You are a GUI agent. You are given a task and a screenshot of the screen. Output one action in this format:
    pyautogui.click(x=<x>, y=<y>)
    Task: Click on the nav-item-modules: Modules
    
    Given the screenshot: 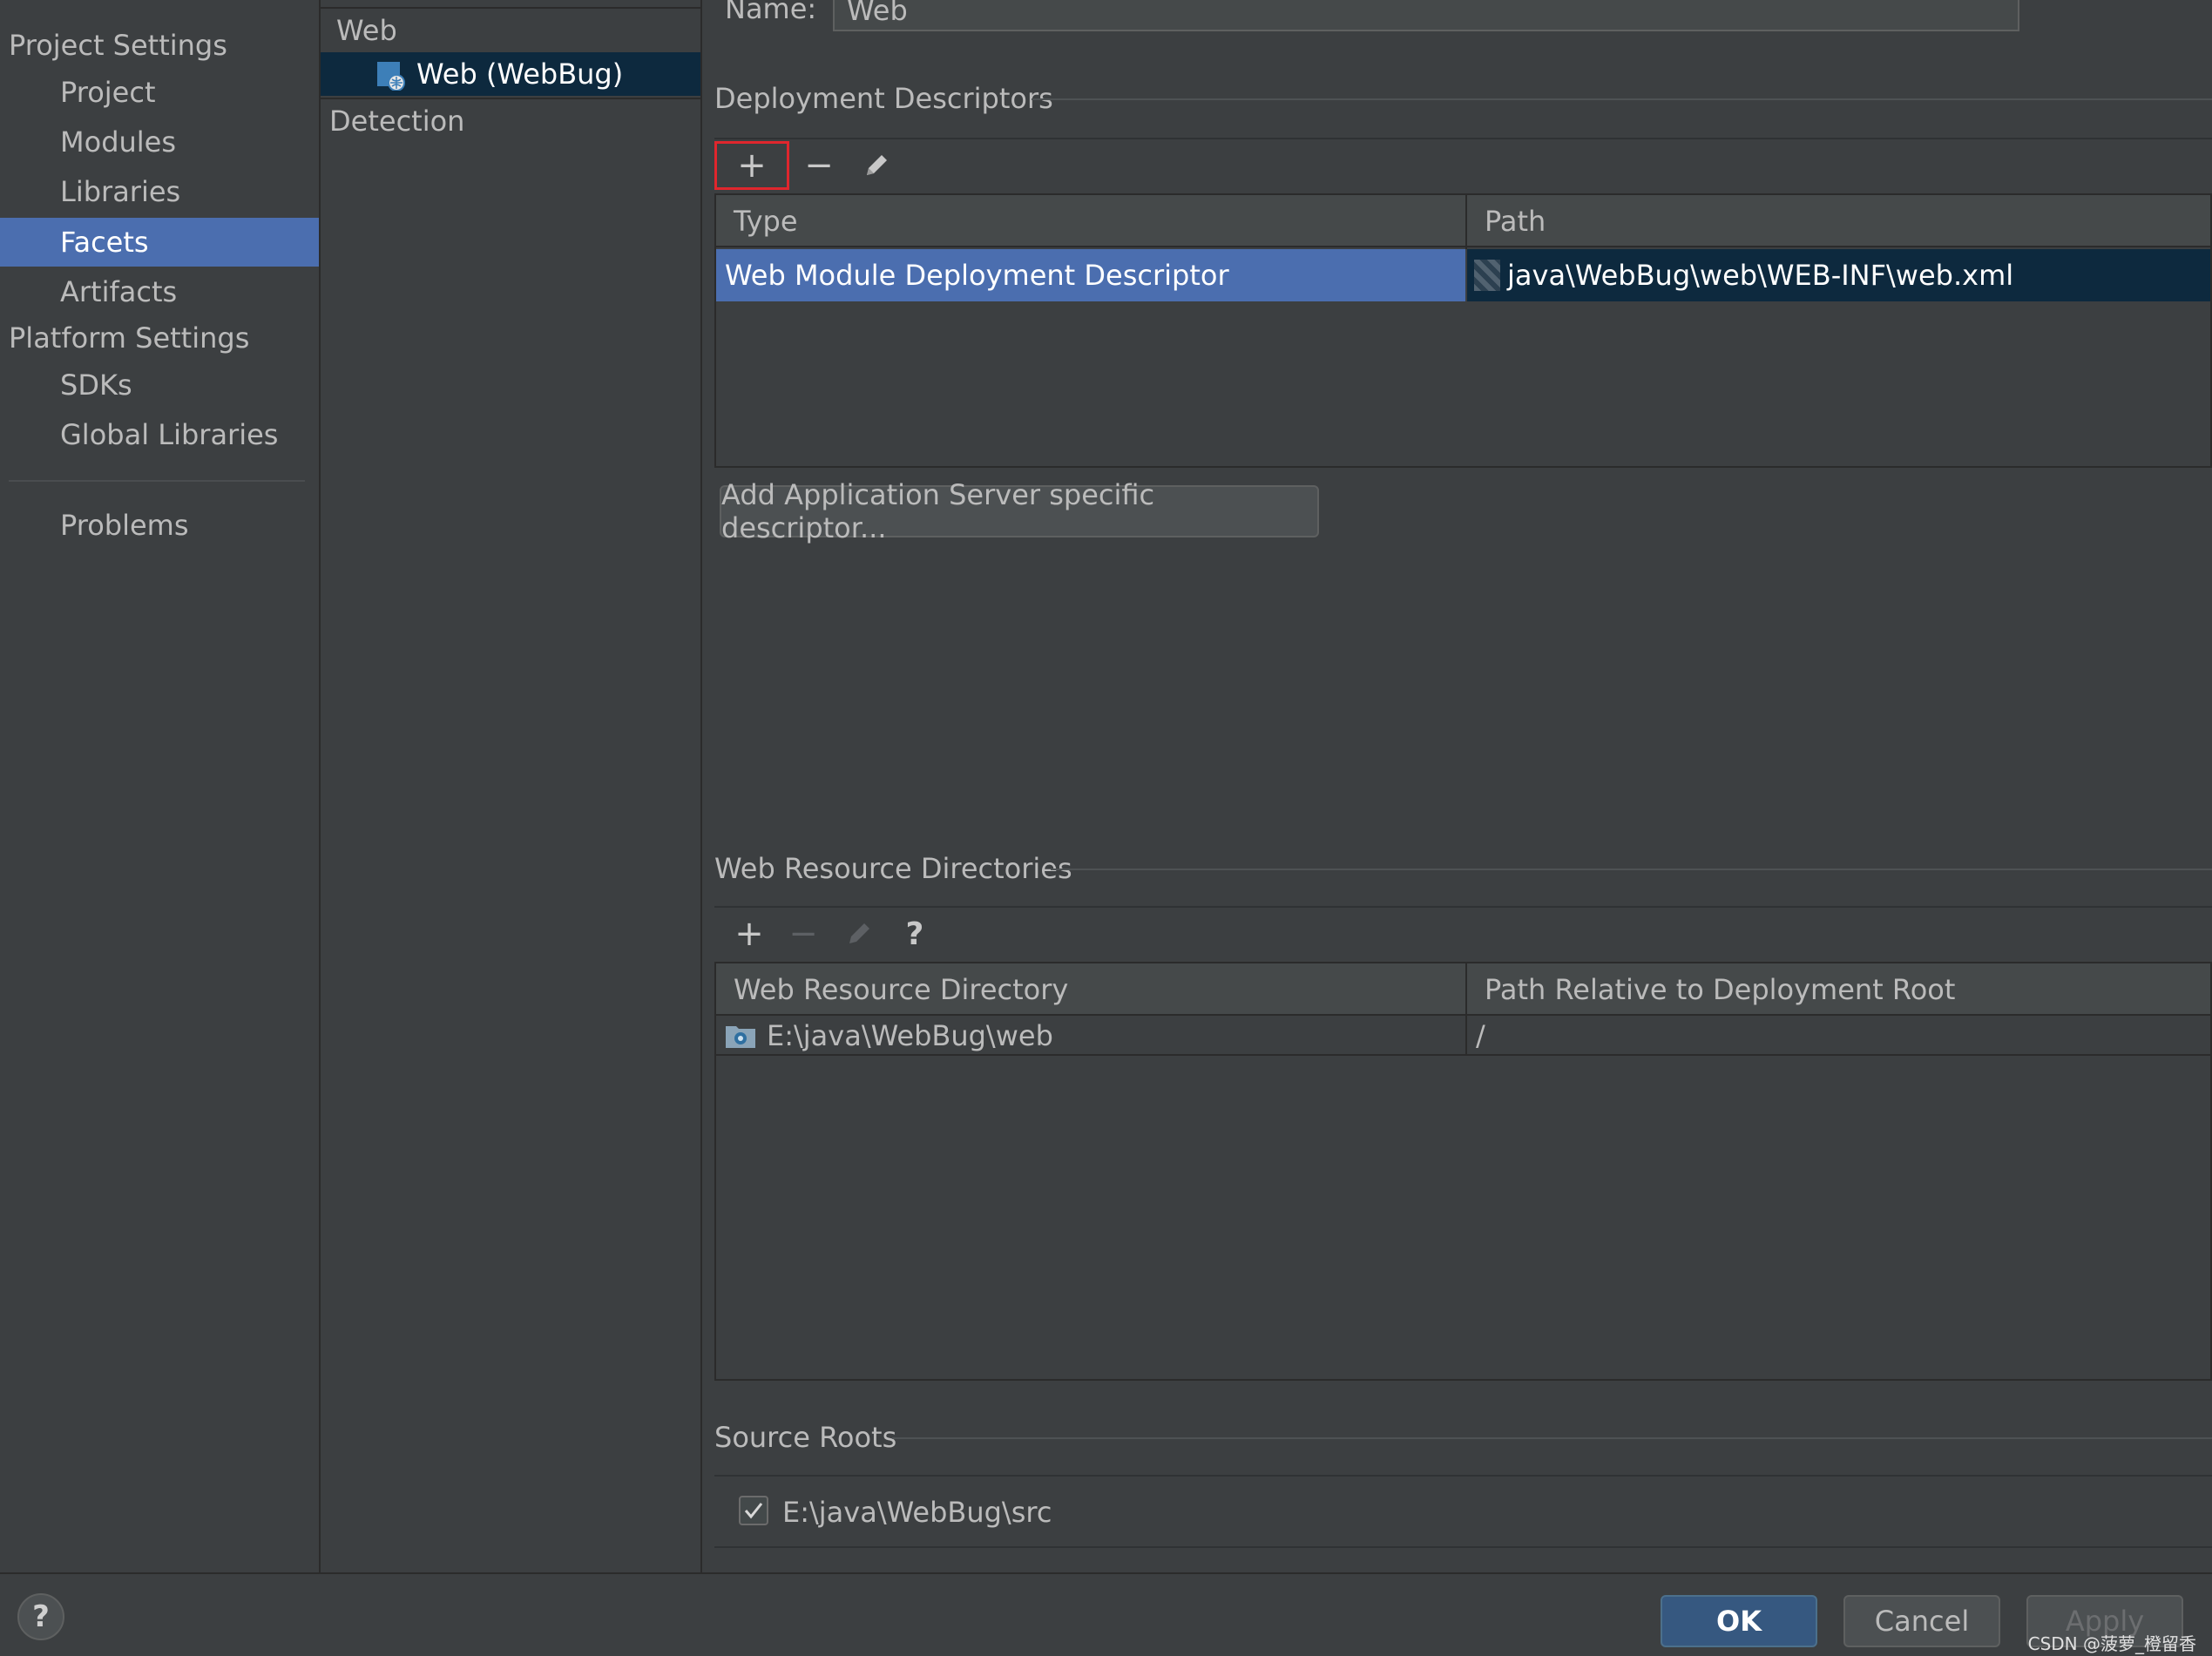 What is the action you would take?
    pyautogui.click(x=159, y=142)
    